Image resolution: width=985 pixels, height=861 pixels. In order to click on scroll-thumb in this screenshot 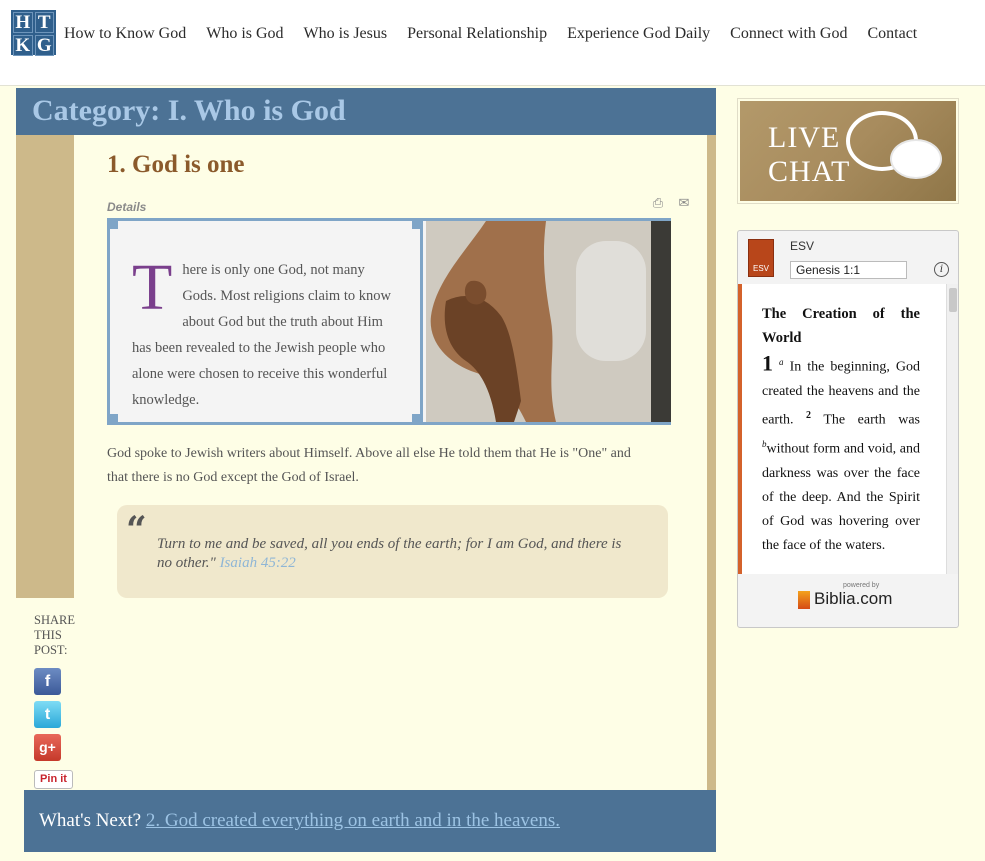, I will do `click(953, 300)`.